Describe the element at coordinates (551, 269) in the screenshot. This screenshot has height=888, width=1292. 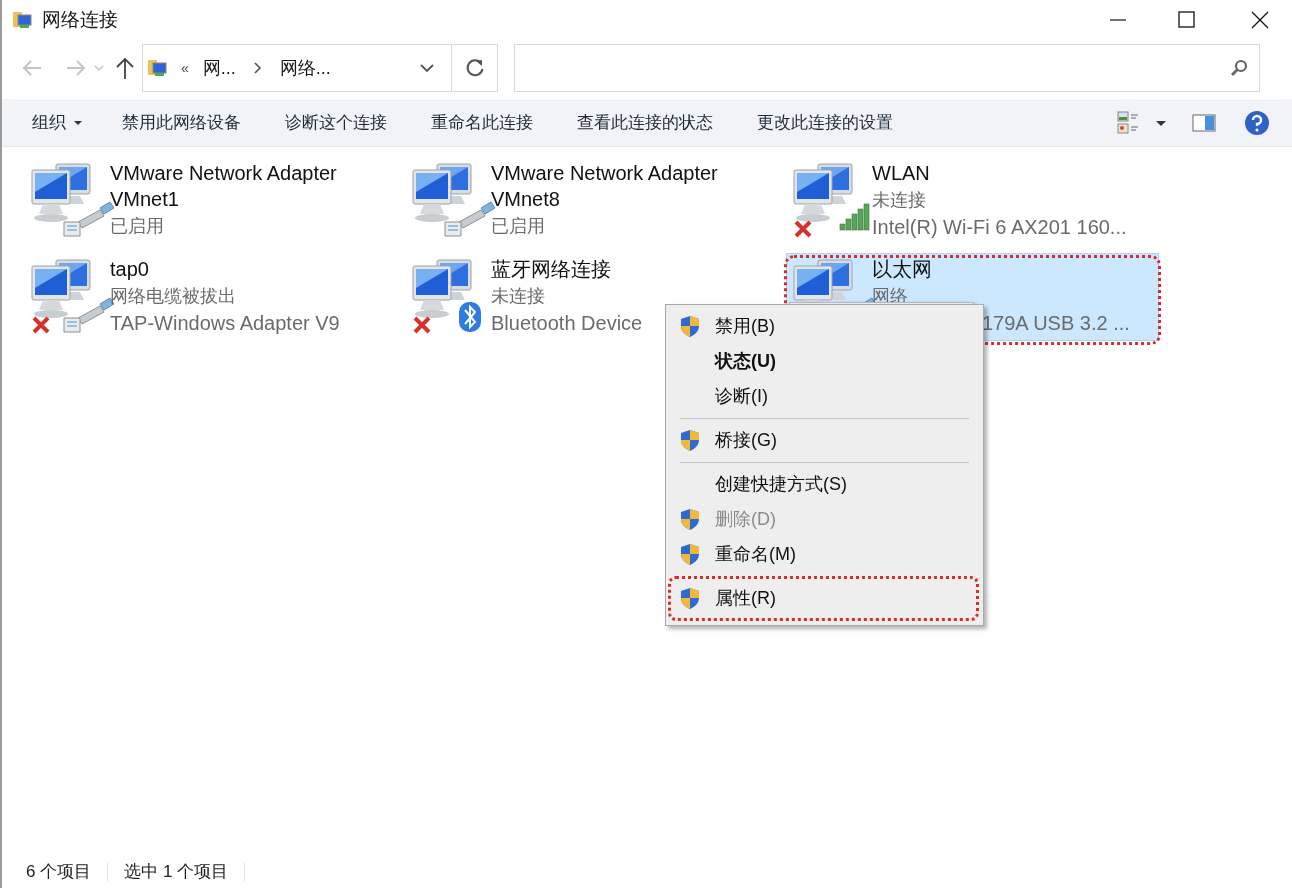
I see `adapter-name: 蓝牙网络连接` at that location.